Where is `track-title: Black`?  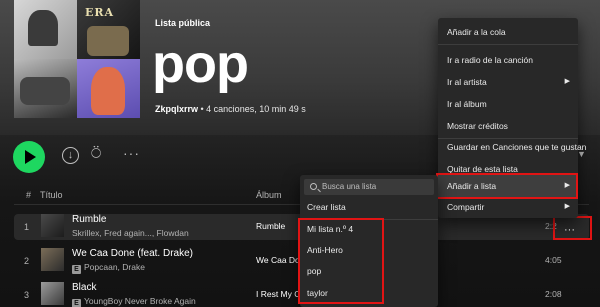 track-title: Black is located at coordinates (84, 287).